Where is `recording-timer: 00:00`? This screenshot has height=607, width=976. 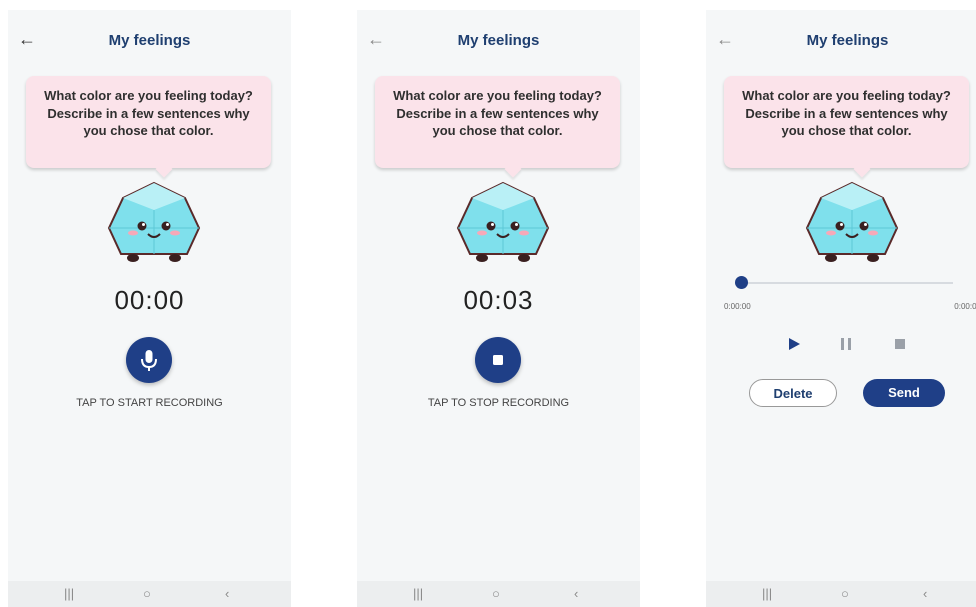
recording-timer: 00:00 is located at coordinates (149, 300).